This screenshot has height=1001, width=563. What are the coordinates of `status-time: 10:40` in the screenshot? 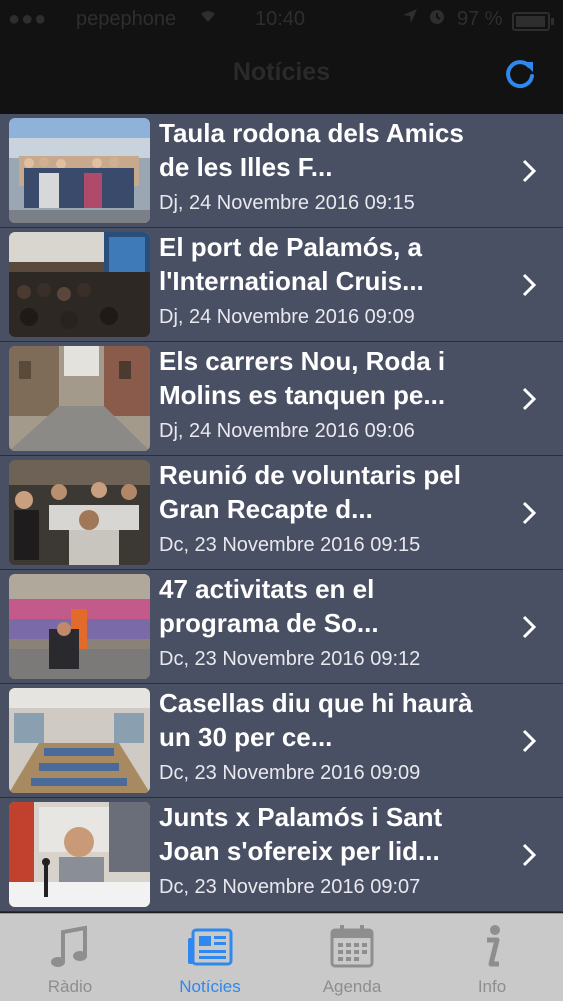 It's located at (280, 19).